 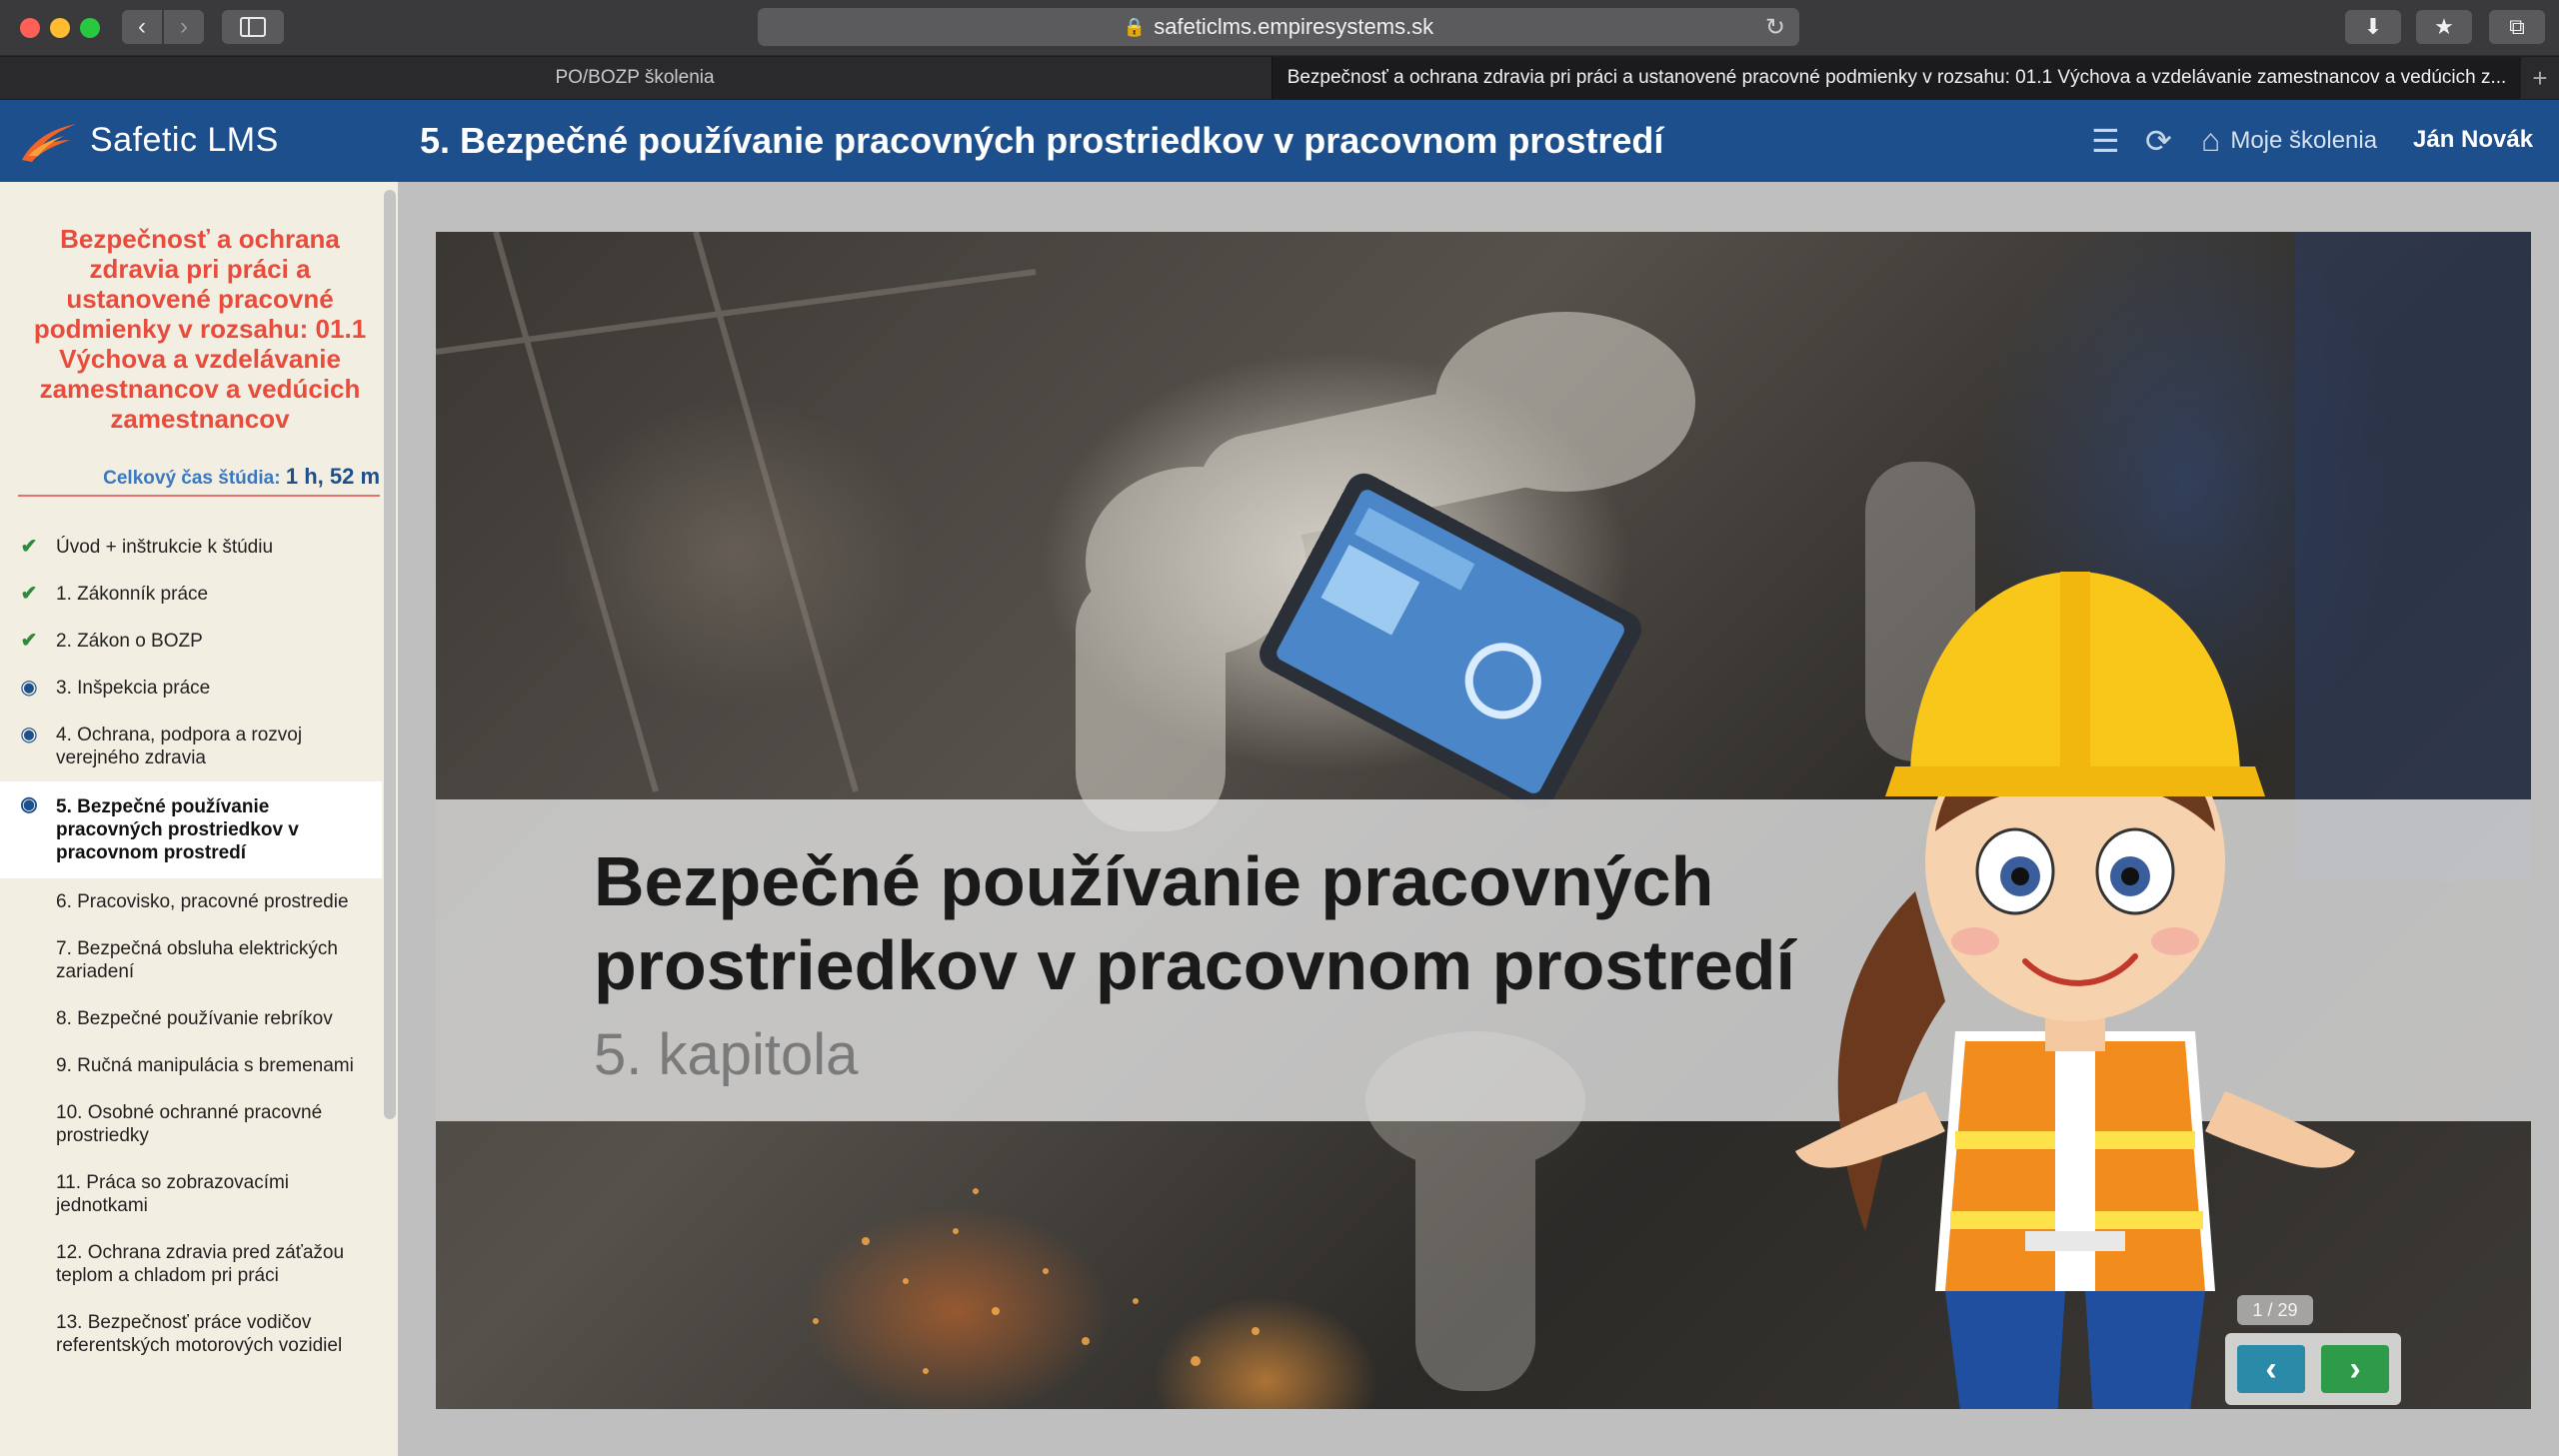 I want to click on tab-overview-button: ⧉, so click(x=2517, y=27).